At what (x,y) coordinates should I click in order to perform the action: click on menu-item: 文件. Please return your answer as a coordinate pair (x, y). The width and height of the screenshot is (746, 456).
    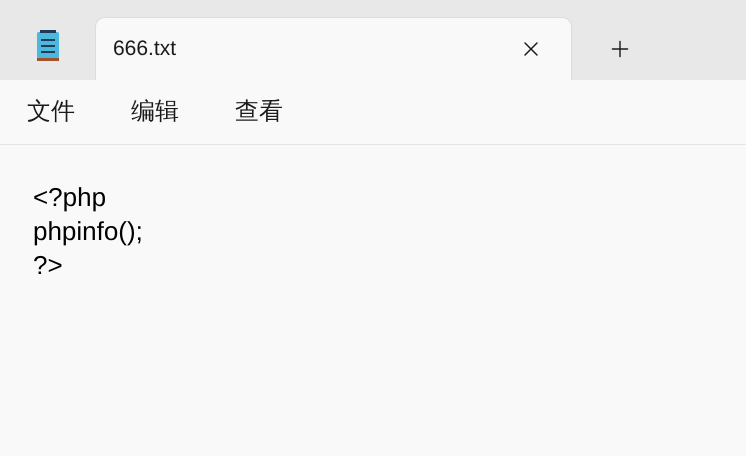
    Looking at the image, I should click on (51, 112).